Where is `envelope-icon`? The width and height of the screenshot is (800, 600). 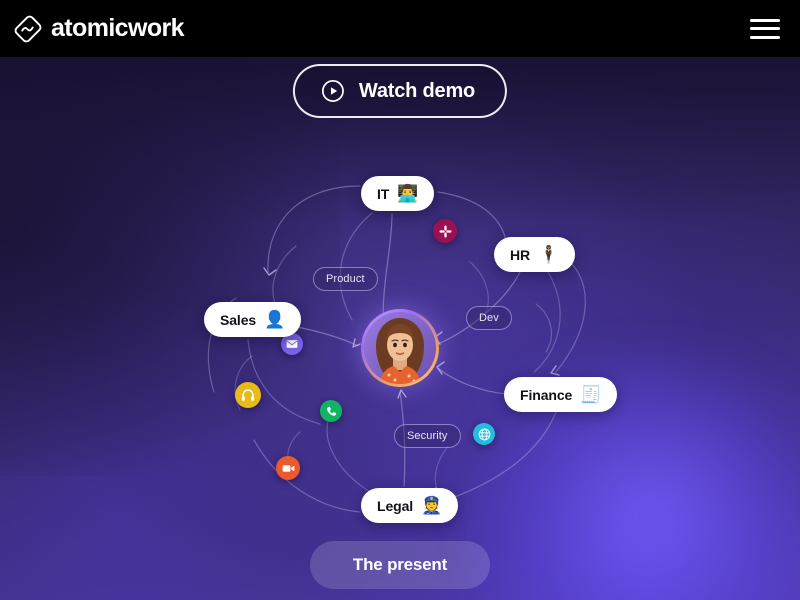
envelope-icon is located at coordinates (292, 344).